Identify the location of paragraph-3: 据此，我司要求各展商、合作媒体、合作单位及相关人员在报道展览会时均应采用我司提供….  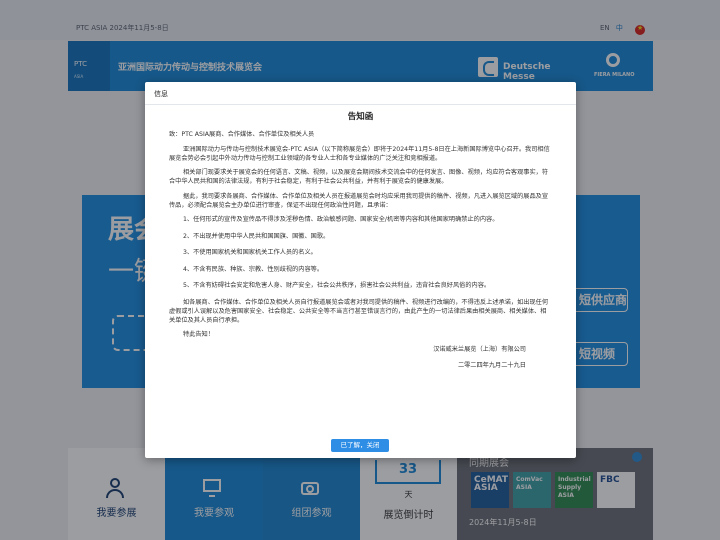
(359, 200).